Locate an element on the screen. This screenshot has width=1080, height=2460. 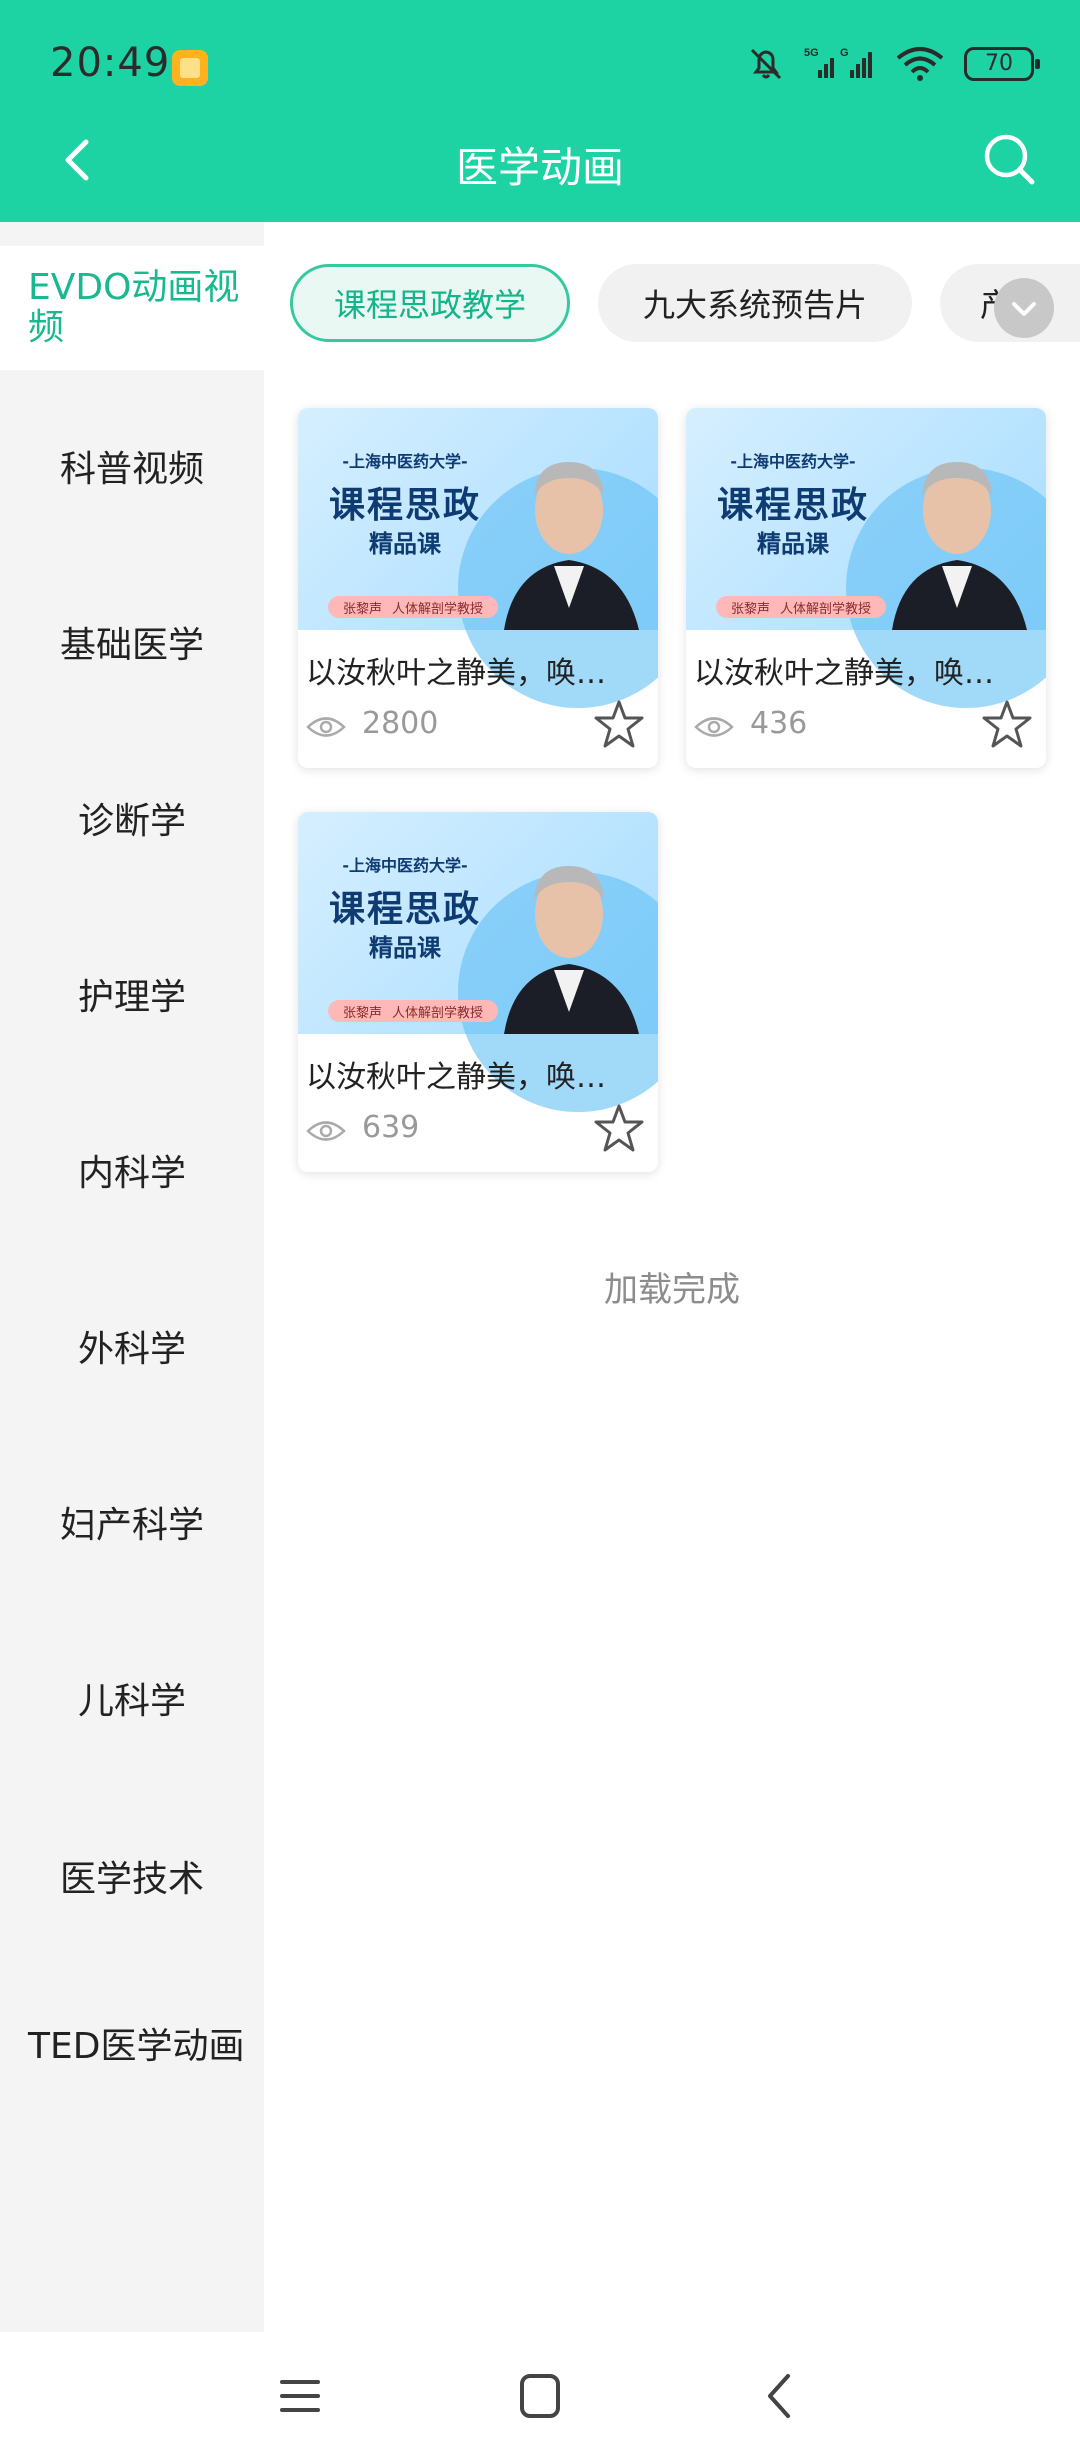
menu-button is located at coordinates (300, 2396).